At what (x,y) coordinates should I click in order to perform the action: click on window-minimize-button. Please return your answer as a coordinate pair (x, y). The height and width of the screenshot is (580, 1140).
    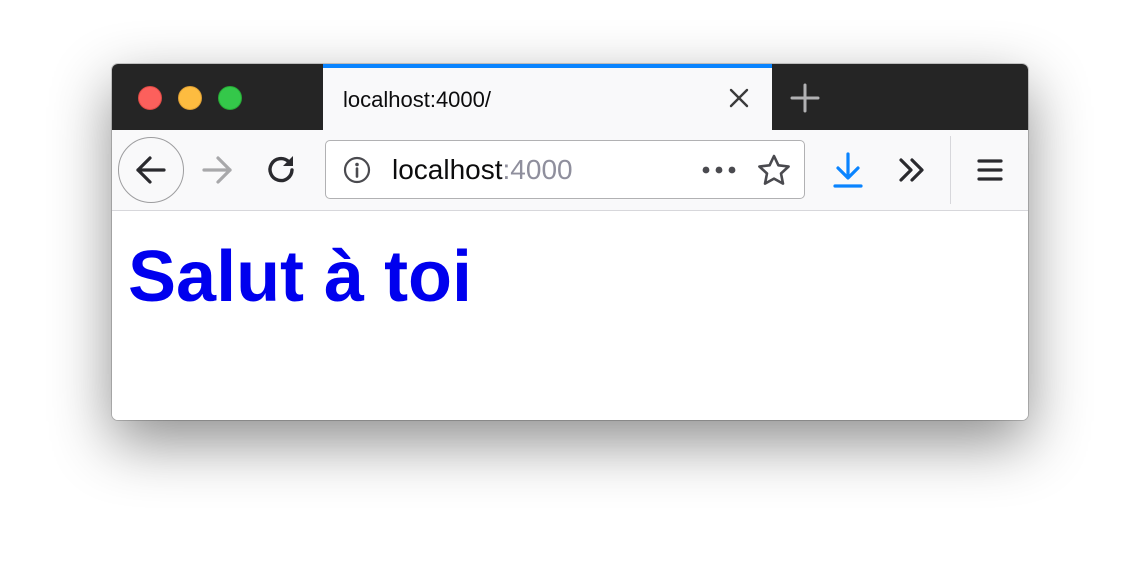
    Looking at the image, I should click on (190, 98).